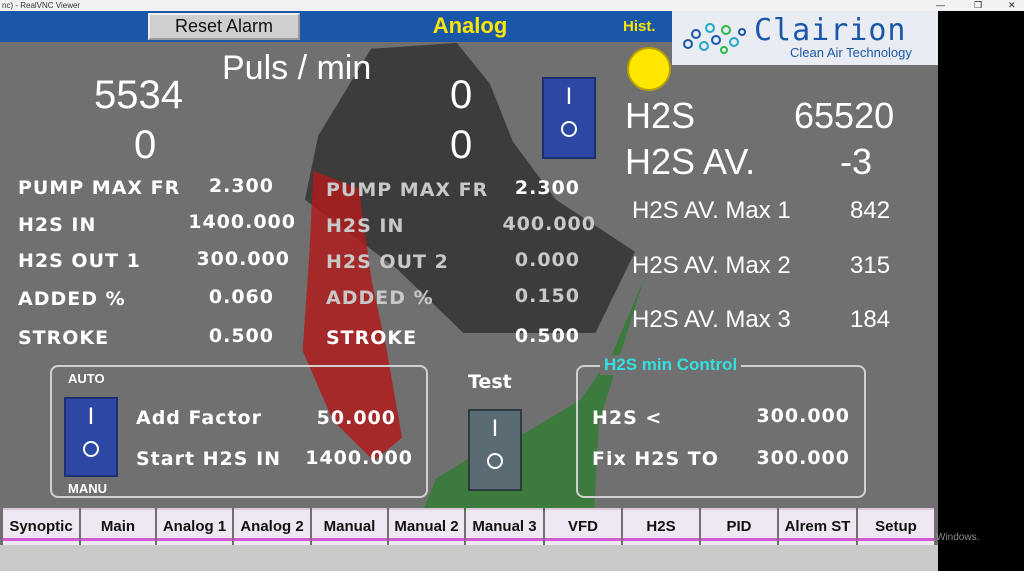  I want to click on h2s-min-control-panel, so click(721, 431).